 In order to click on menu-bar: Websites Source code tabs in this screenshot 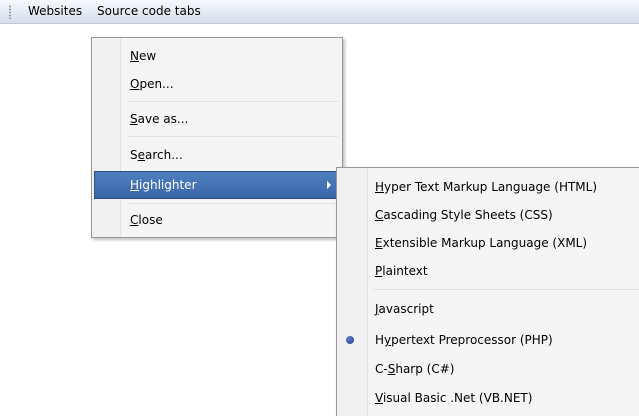, I will do `click(319, 12)`.